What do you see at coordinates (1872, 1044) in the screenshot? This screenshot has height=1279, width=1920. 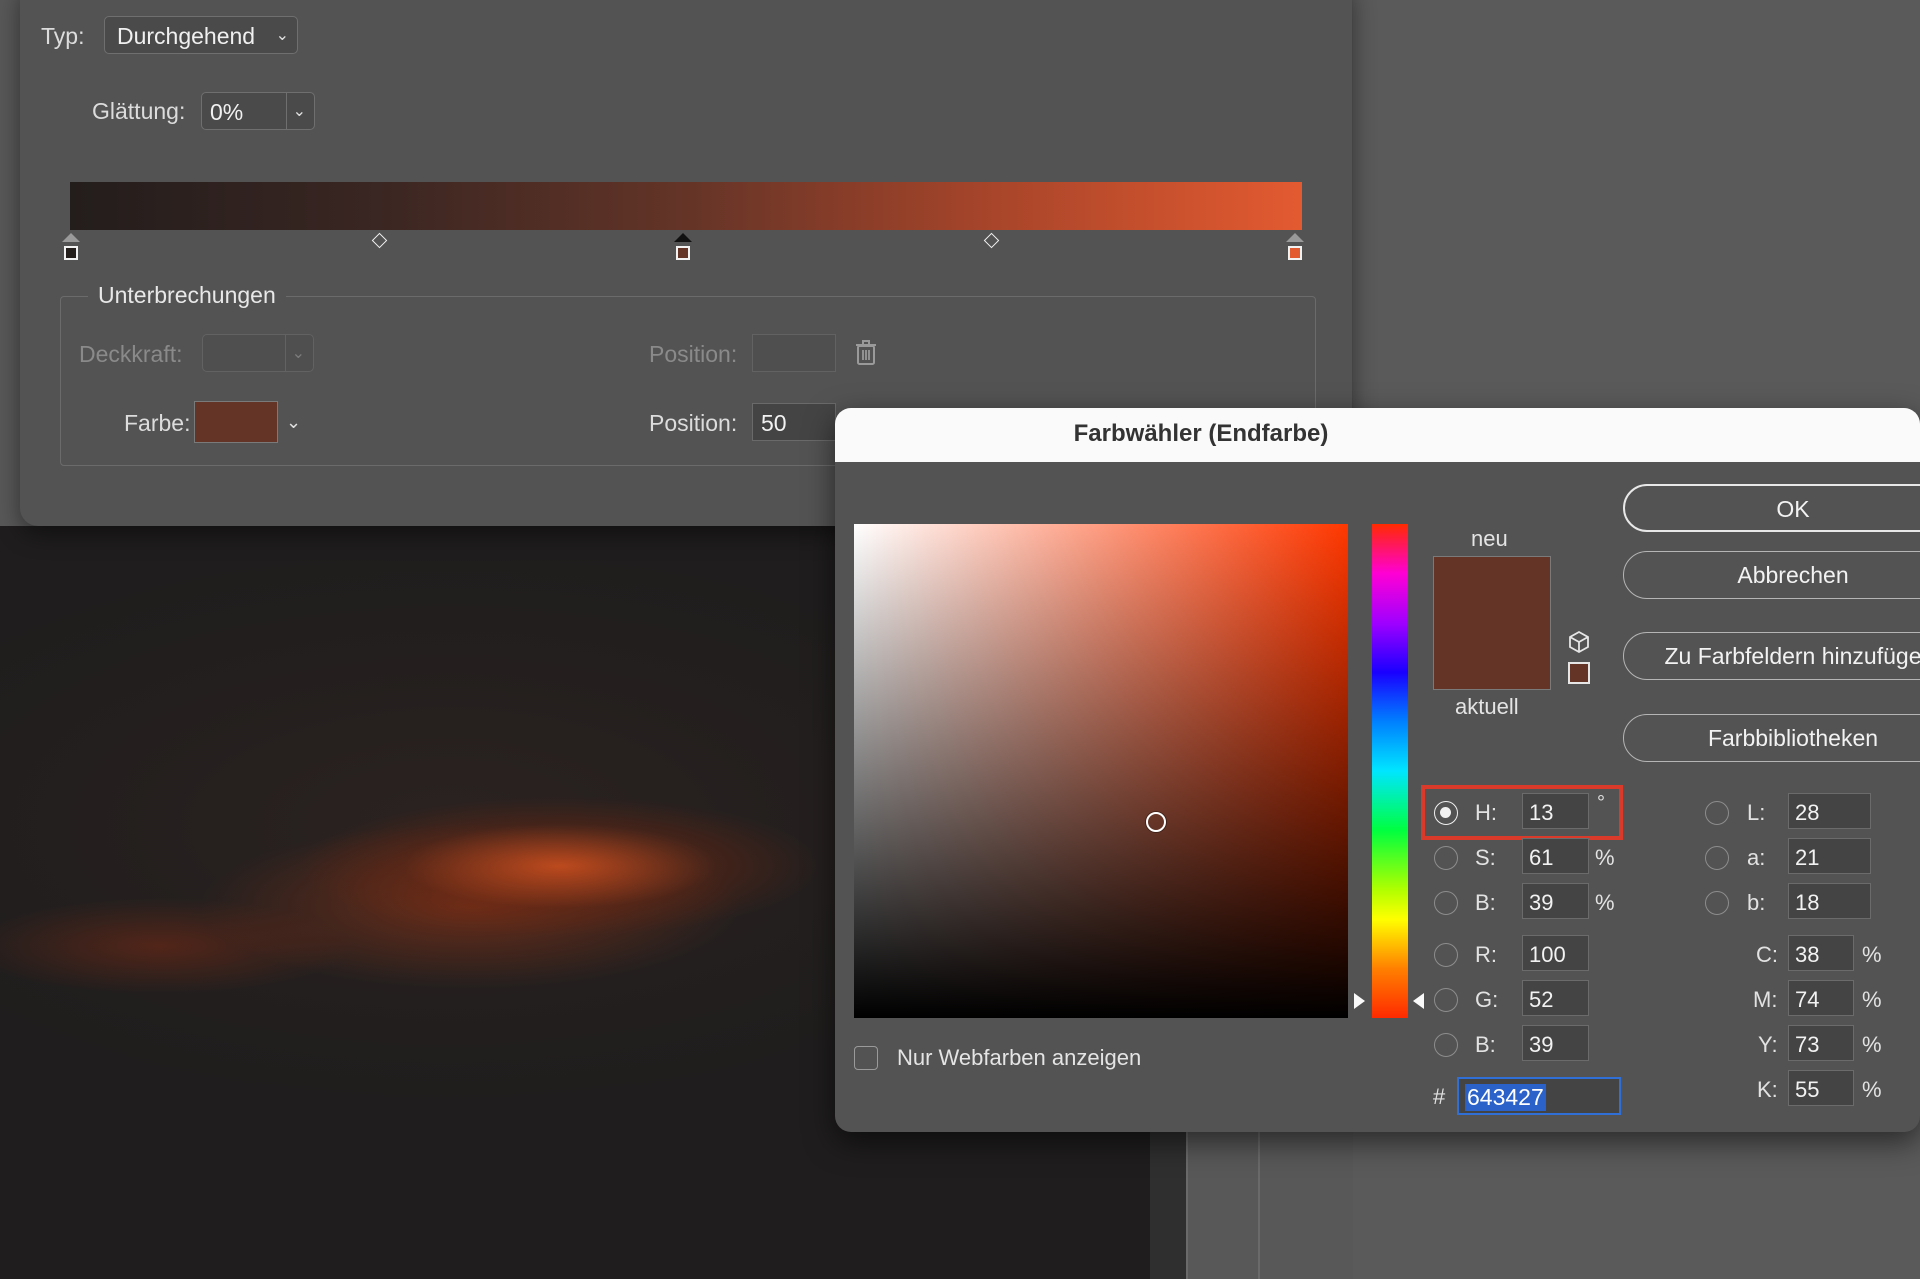 I see `yellow-unit: %` at bounding box center [1872, 1044].